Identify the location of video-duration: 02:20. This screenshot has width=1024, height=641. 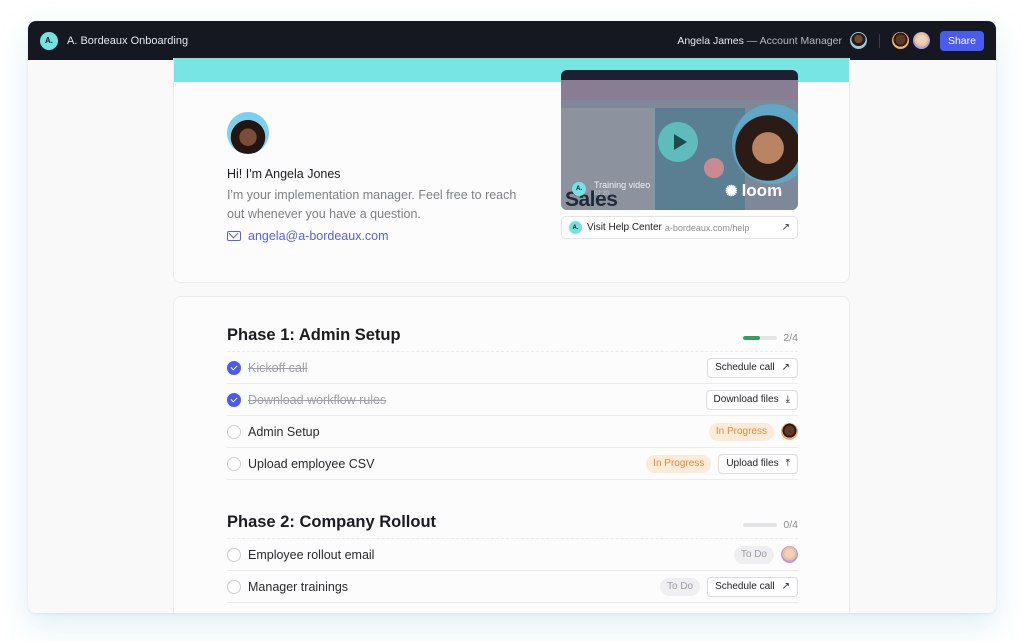
(602, 194).